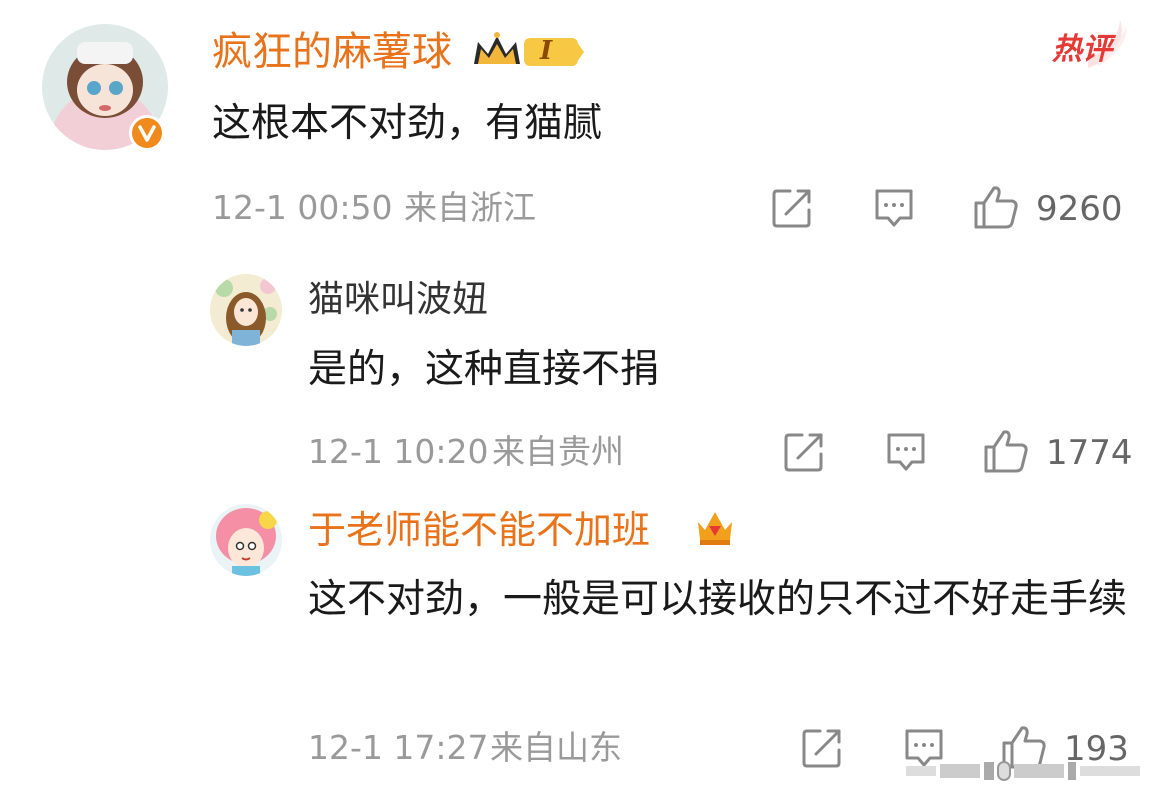 The width and height of the screenshot is (1170, 808). I want to click on verified-badge-icon, so click(147, 133).